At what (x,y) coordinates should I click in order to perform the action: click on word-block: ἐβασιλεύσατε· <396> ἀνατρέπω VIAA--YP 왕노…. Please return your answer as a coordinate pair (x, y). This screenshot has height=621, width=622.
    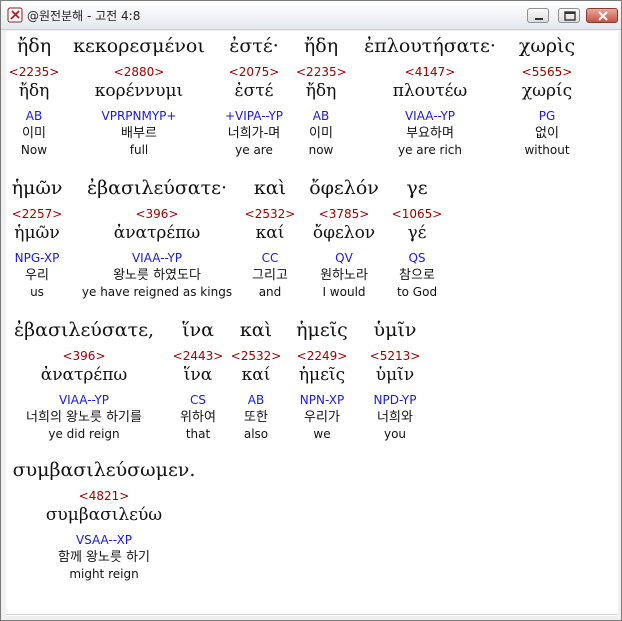
    Looking at the image, I should click on (157, 237).